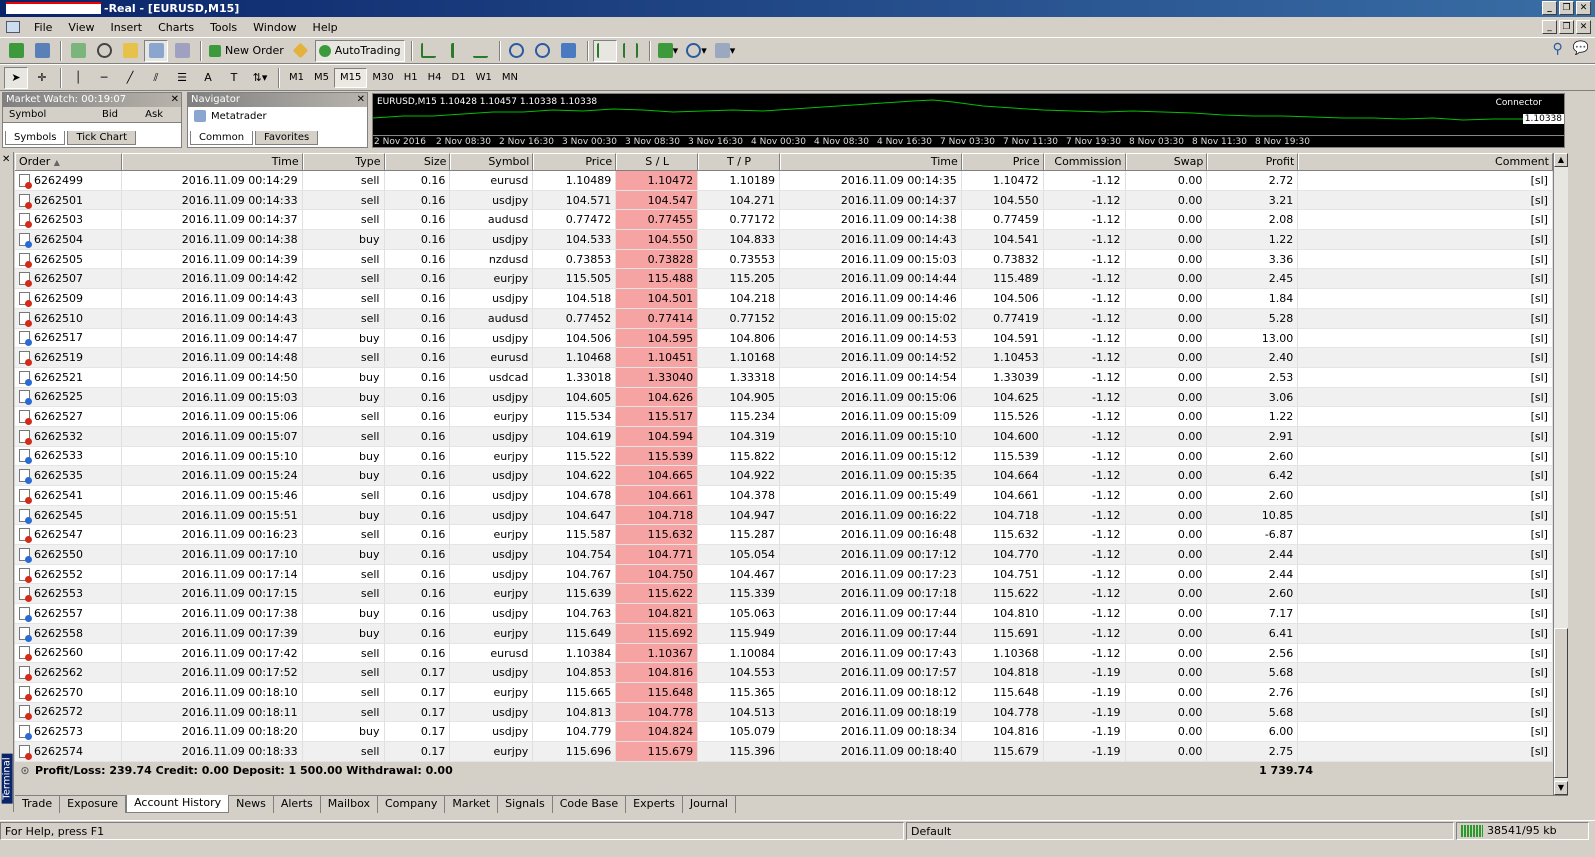 The width and height of the screenshot is (1595, 857). I want to click on col-sl: S / L, so click(657, 161).